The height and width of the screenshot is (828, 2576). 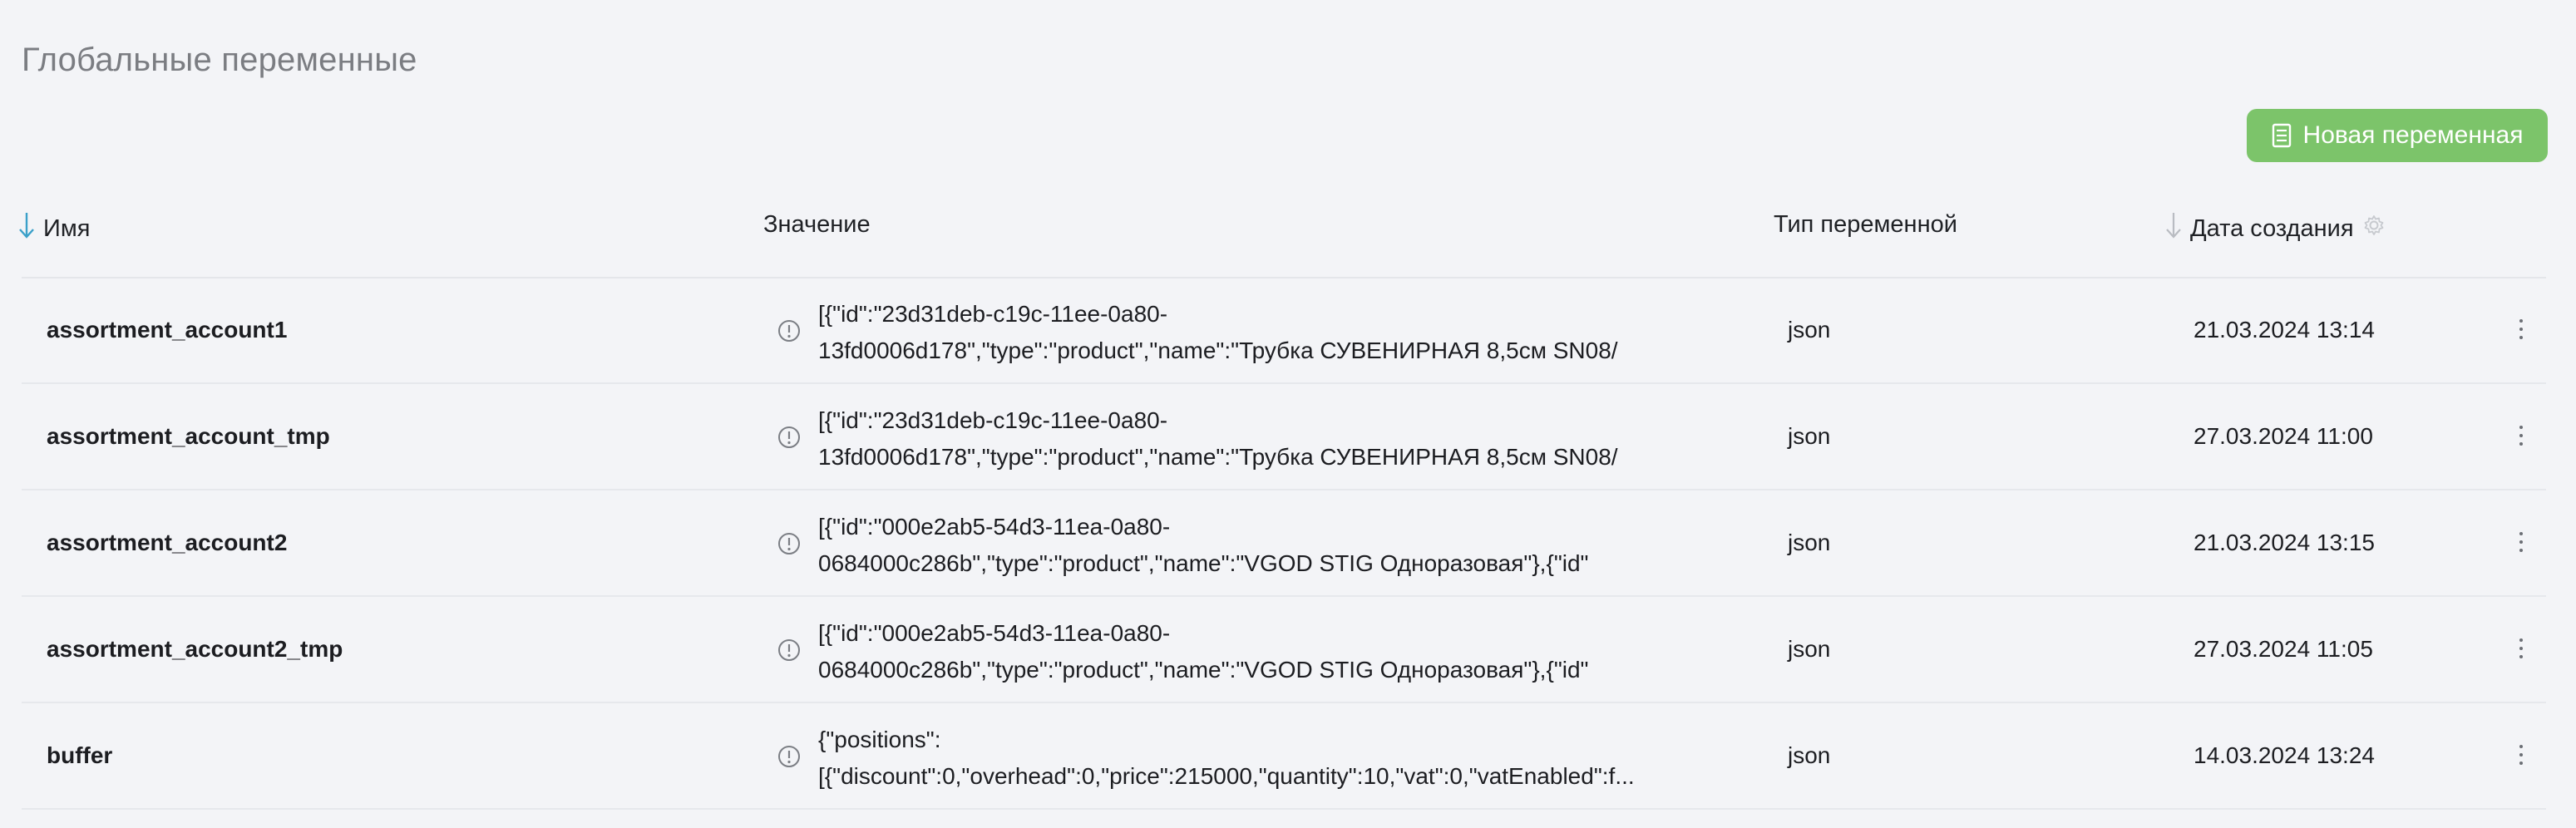 I want to click on page-title: Глобальные переменные, so click(x=219, y=60).